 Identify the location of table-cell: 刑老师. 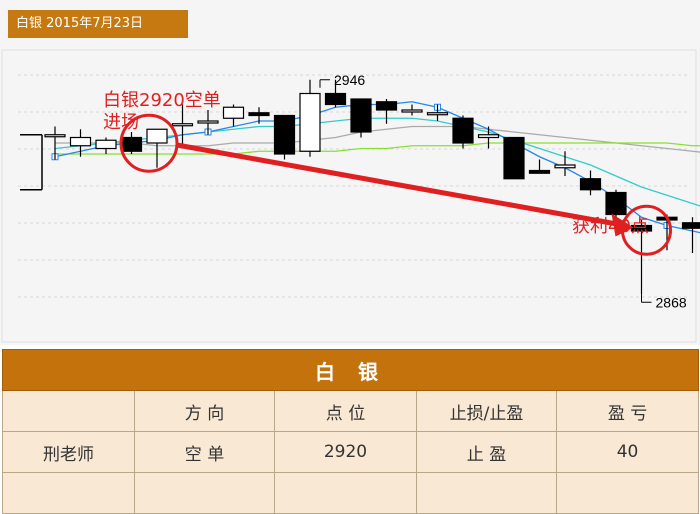
(69, 452).